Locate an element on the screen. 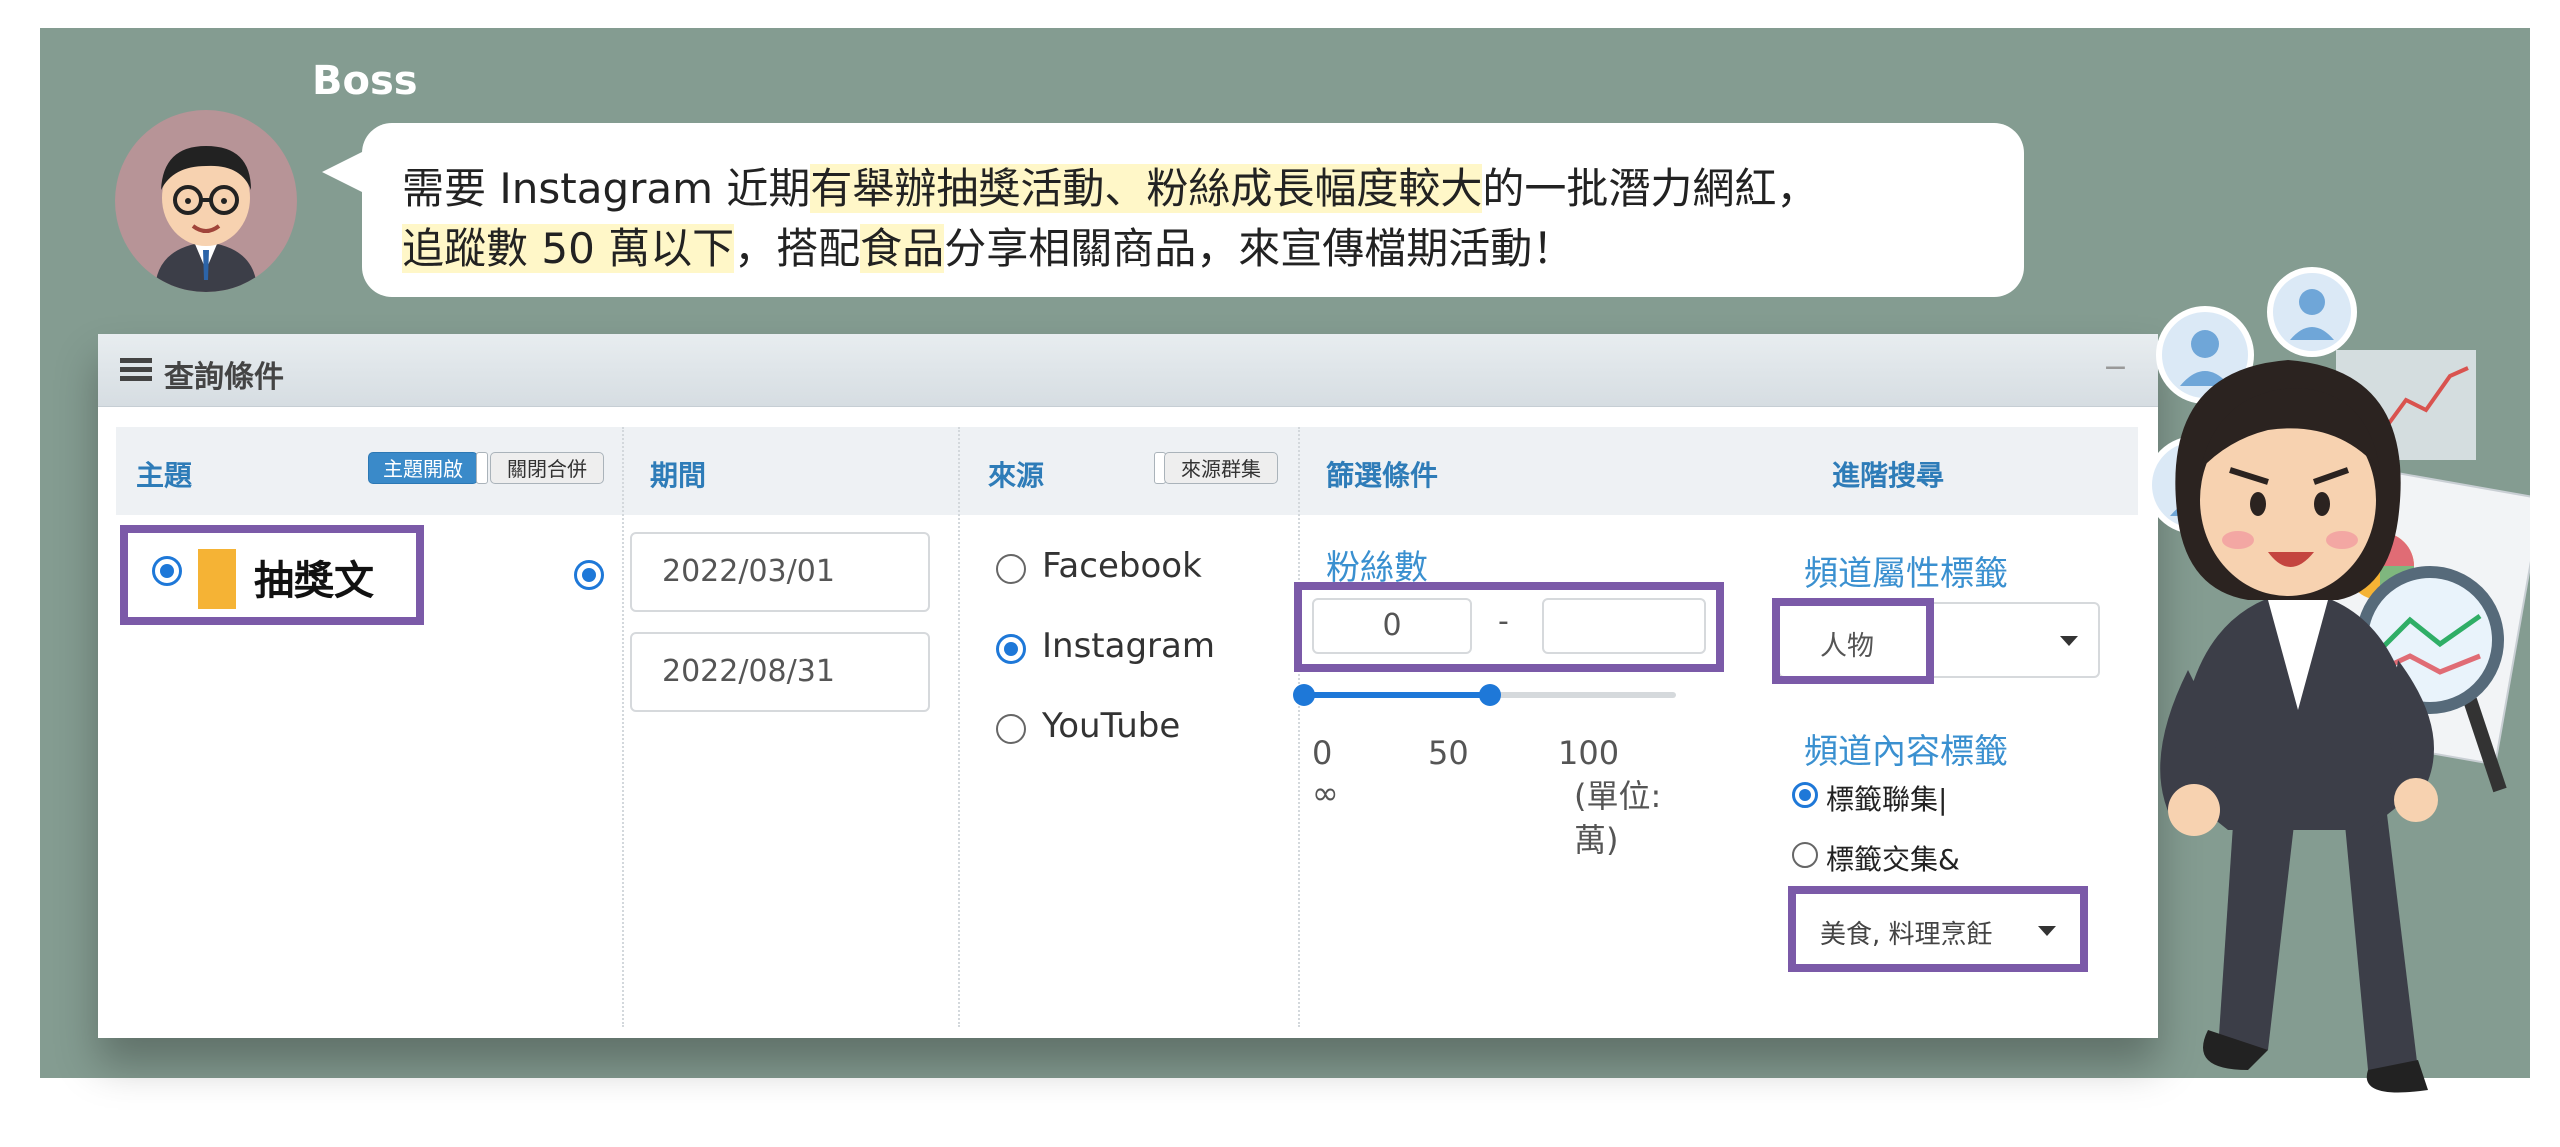 This screenshot has width=2560, height=1147. period-start-input: 2022/03/01 is located at coordinates (780, 572).